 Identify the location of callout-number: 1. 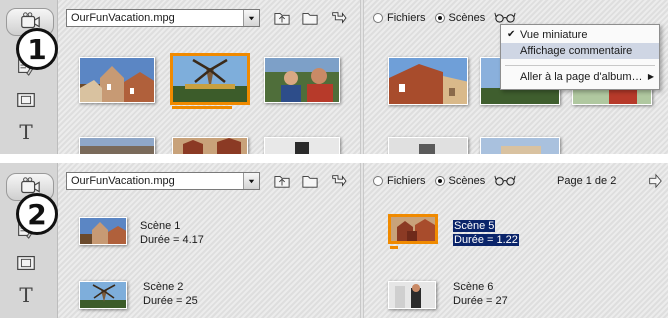
(37, 49).